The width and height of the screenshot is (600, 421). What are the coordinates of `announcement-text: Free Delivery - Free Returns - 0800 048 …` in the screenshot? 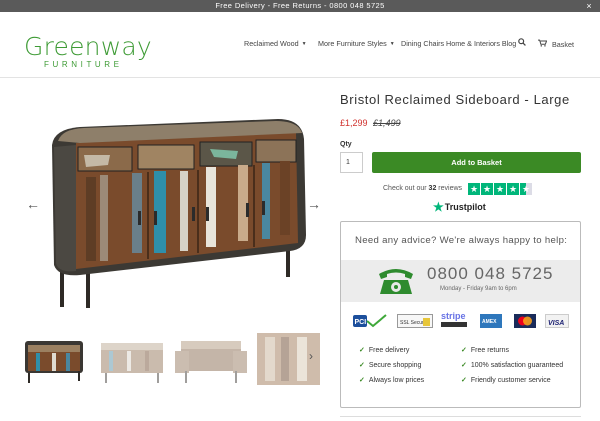 It's located at (300, 5).